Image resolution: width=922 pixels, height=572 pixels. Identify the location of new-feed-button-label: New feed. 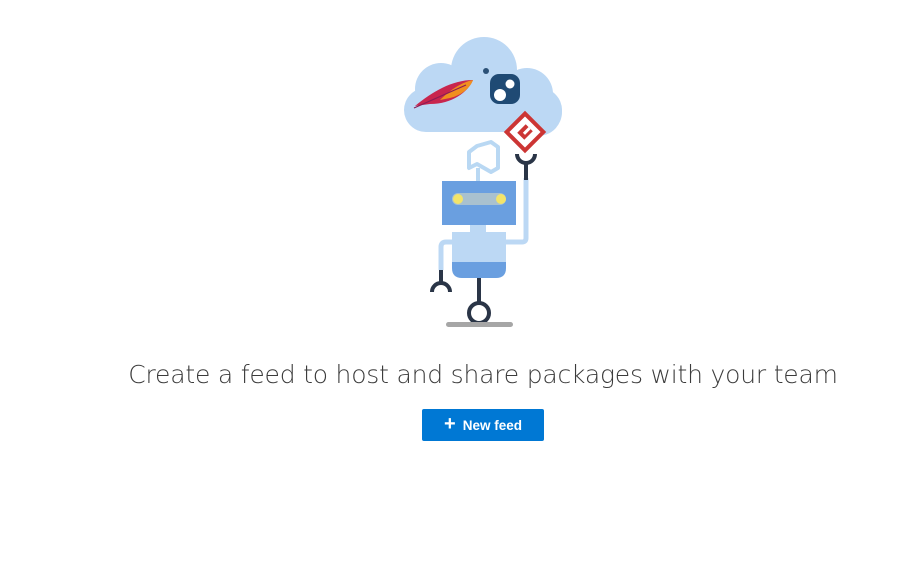
(492, 425).